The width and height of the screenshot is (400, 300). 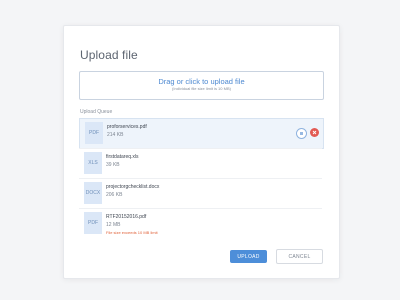 What do you see at coordinates (127, 127) in the screenshot?
I see `file-name: proforservices.pdf` at bounding box center [127, 127].